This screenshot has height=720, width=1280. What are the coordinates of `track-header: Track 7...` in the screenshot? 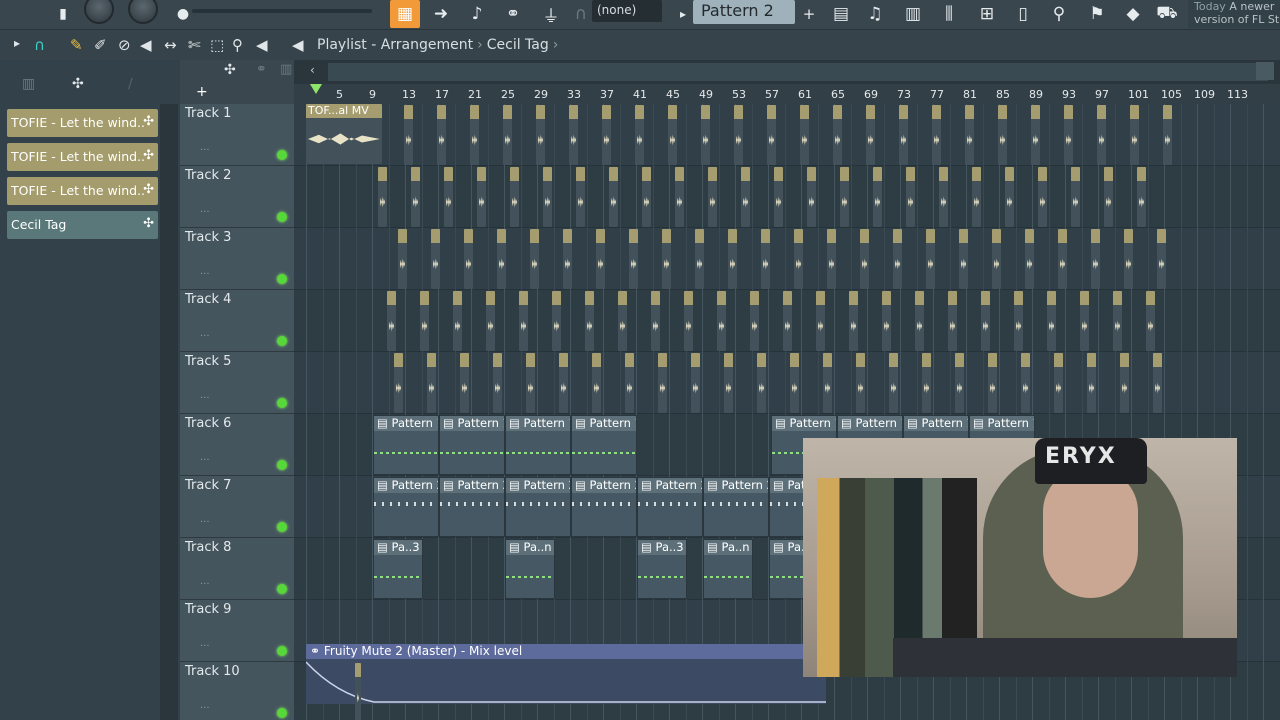 It's located at (237, 507).